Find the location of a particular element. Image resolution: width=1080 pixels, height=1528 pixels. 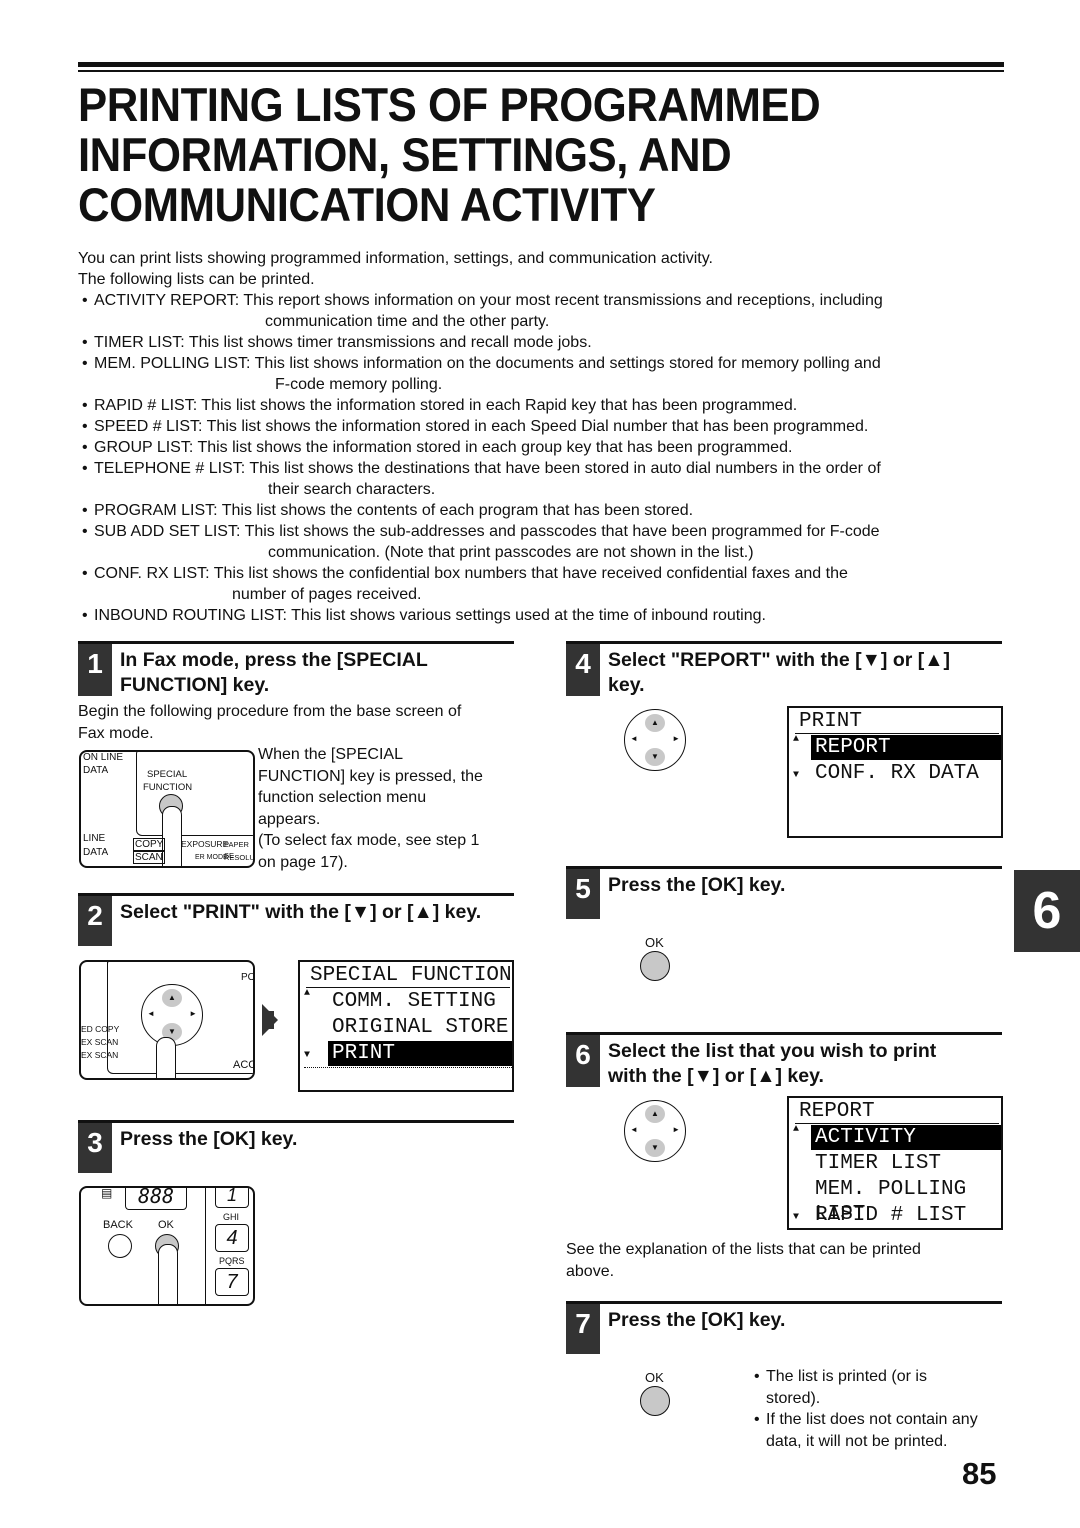

step-number: 7 is located at coordinates (583, 1329).